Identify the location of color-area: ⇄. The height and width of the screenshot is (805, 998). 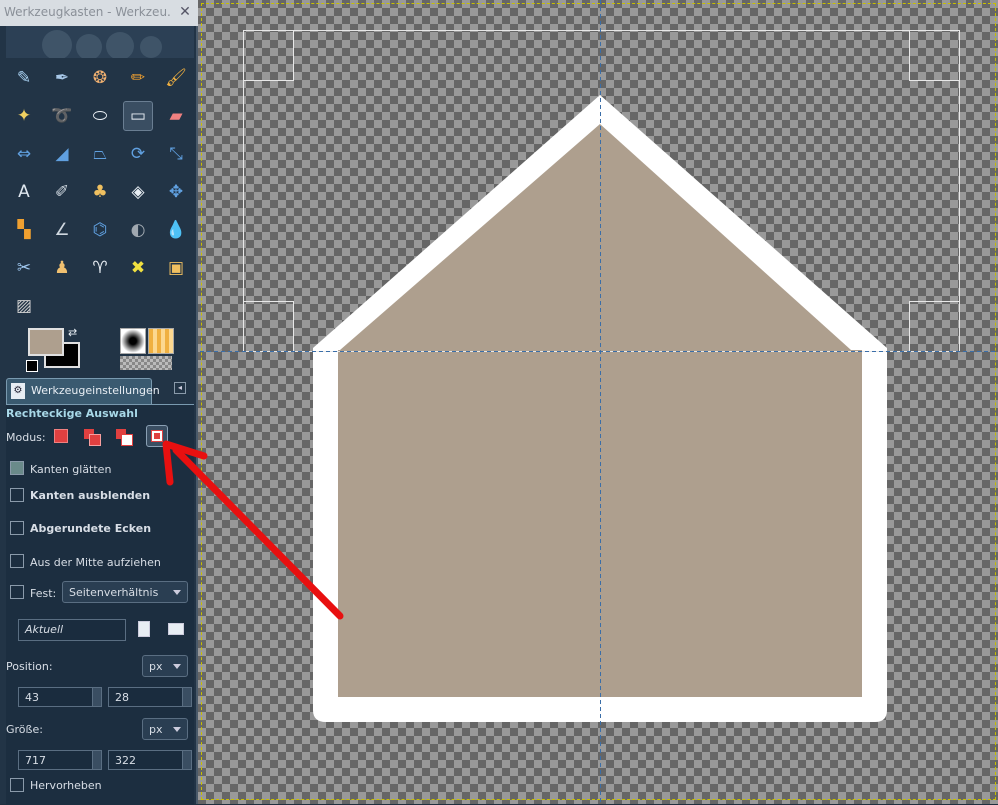
(100, 348).